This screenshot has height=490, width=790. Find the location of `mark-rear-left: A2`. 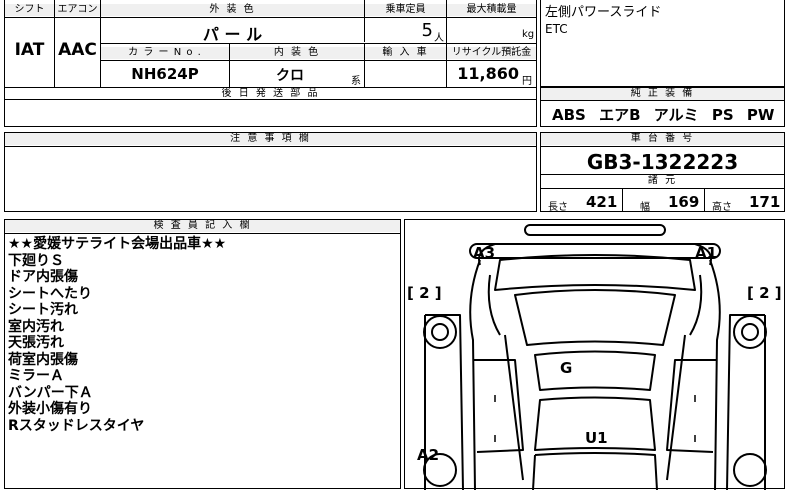

mark-rear-left: A2 is located at coordinates (428, 455).